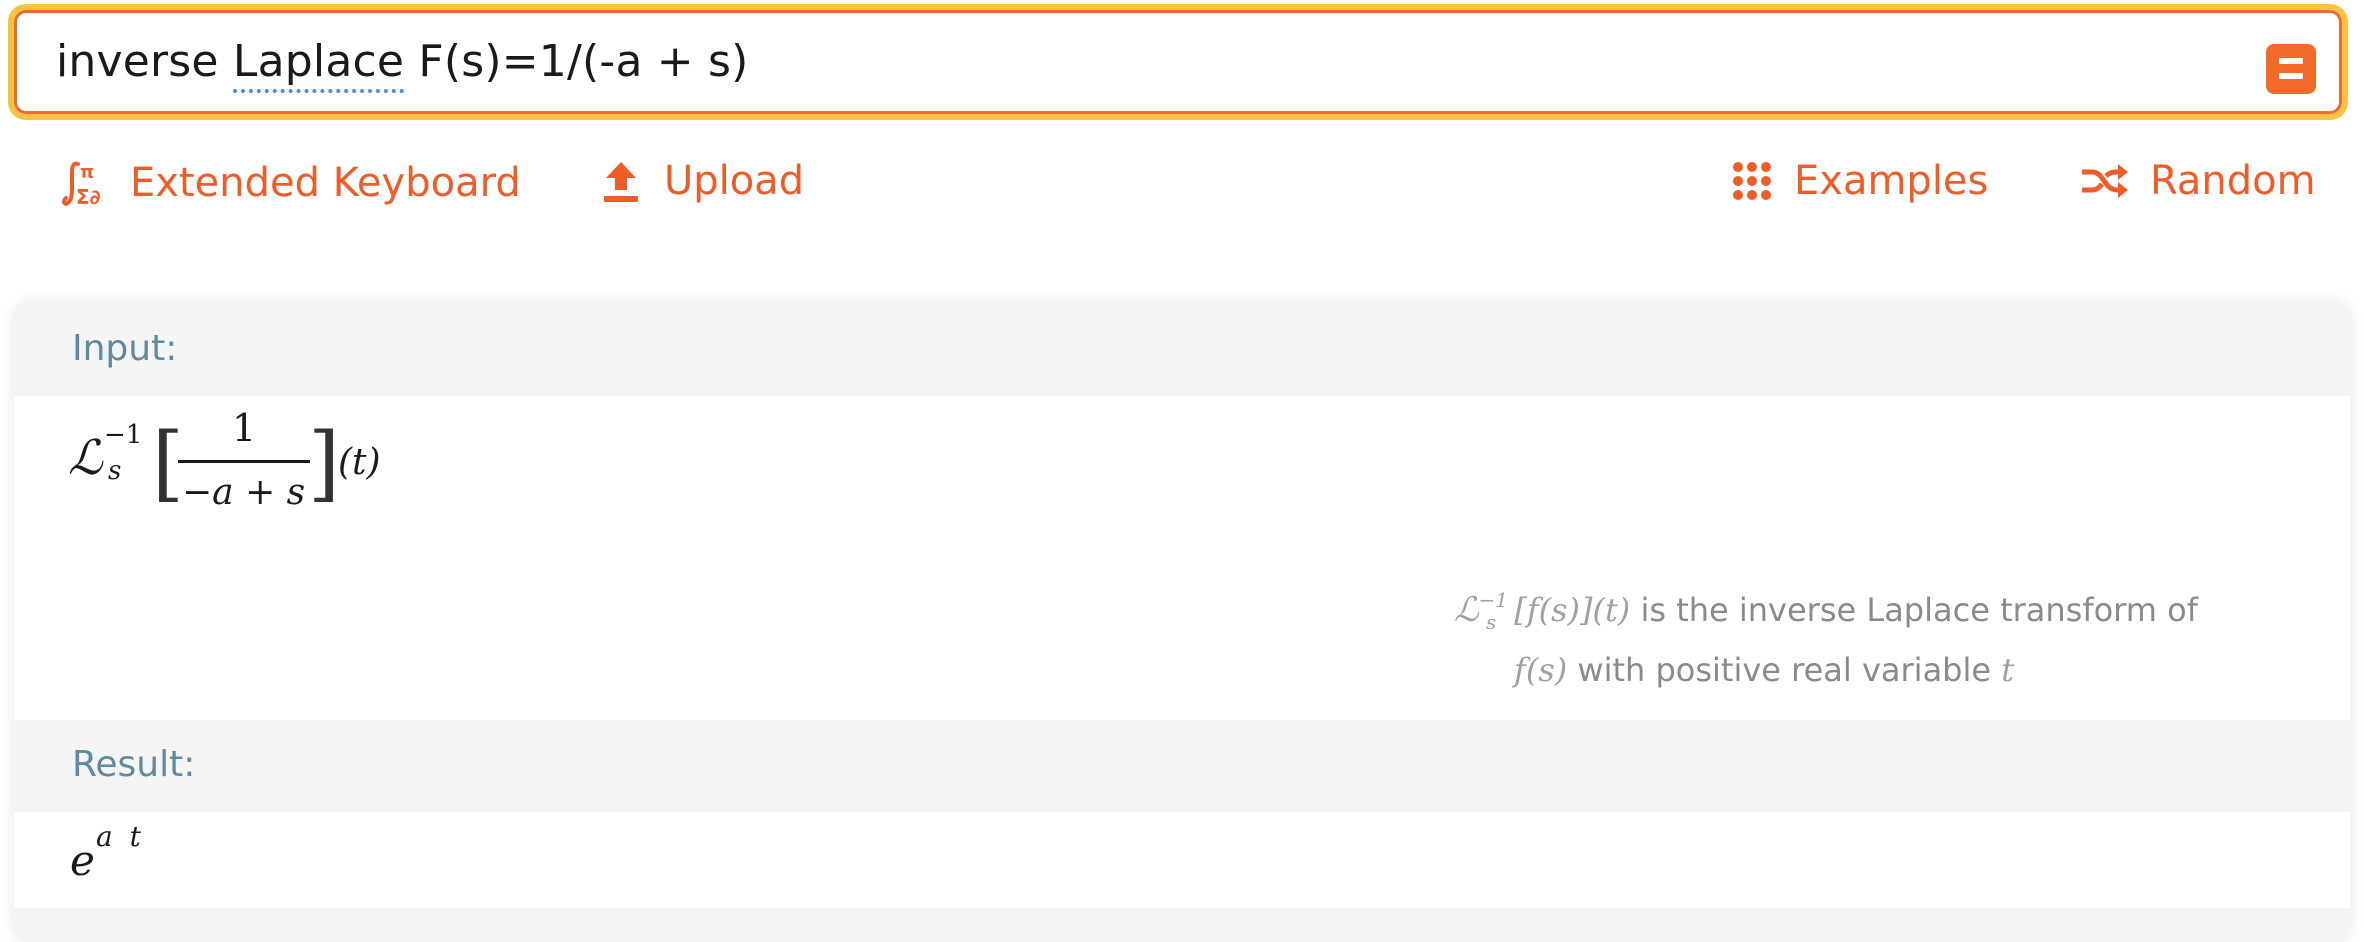 This screenshot has height=942, width=2364. I want to click on submit-button, so click(2291, 69).